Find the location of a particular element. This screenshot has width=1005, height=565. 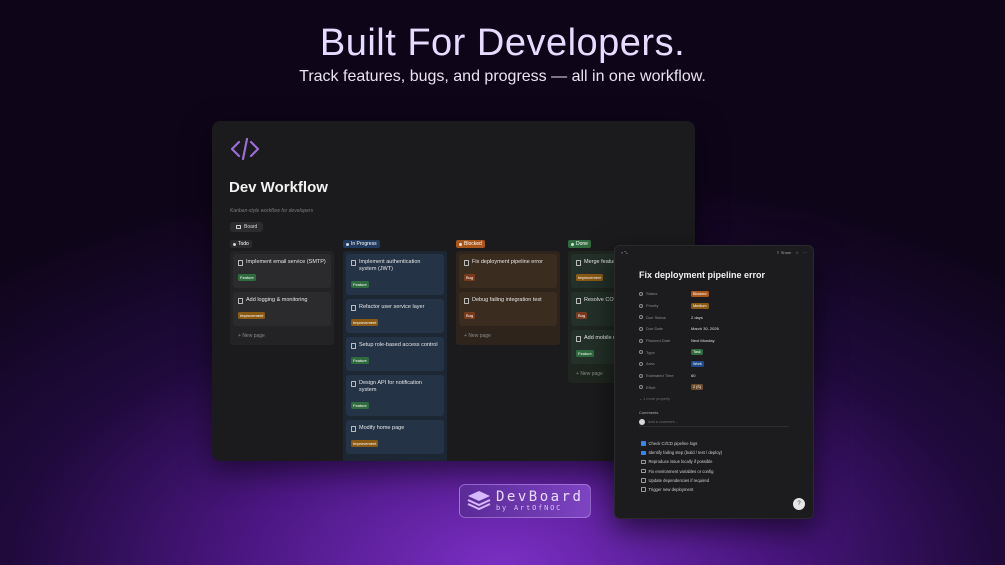

card-title-row: Modify home page is located at coordinates (395, 428).